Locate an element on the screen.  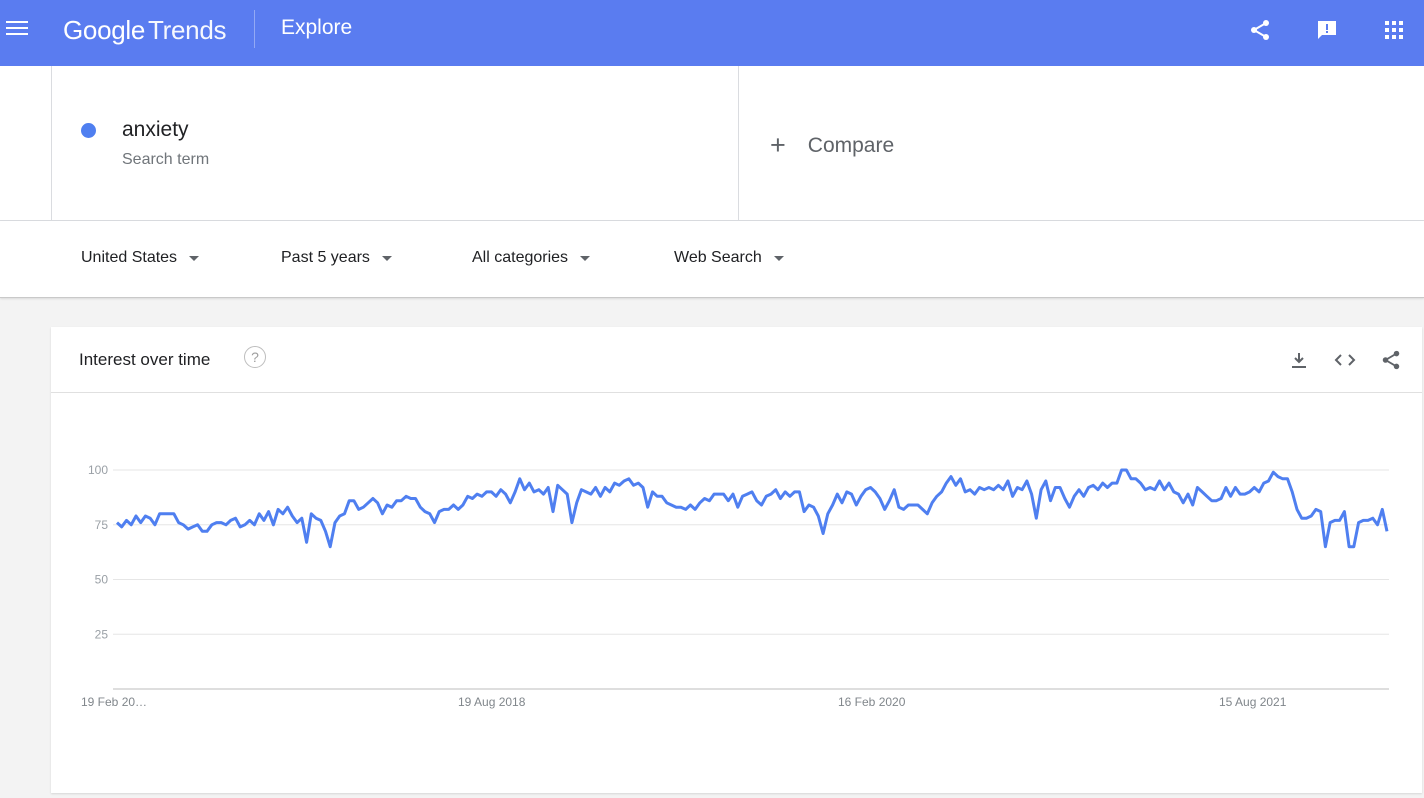
time-range-label: Past 5 years is located at coordinates (325, 257).